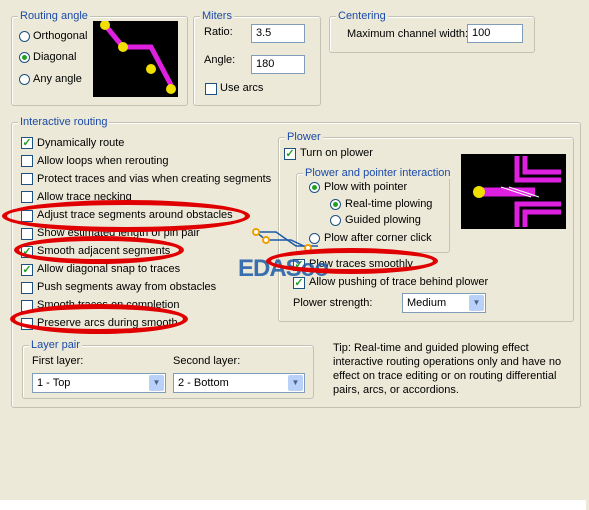  What do you see at coordinates (118, 233) in the screenshot?
I see `show-length-label: Show estimated length of pin pair` at bounding box center [118, 233].